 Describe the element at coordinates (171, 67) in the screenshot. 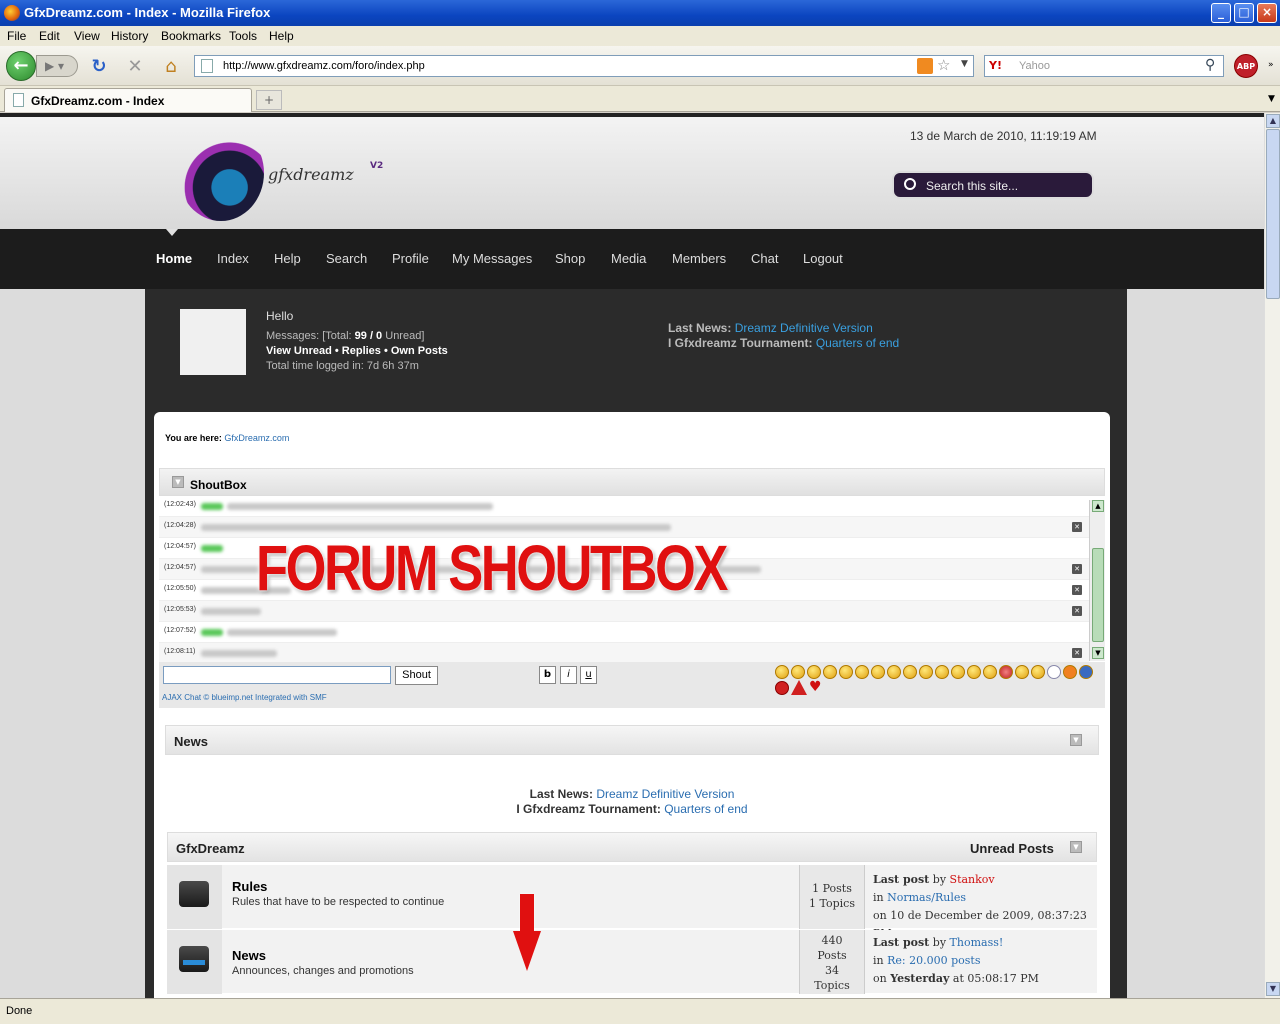

I see `home-icon: ⌂` at that location.